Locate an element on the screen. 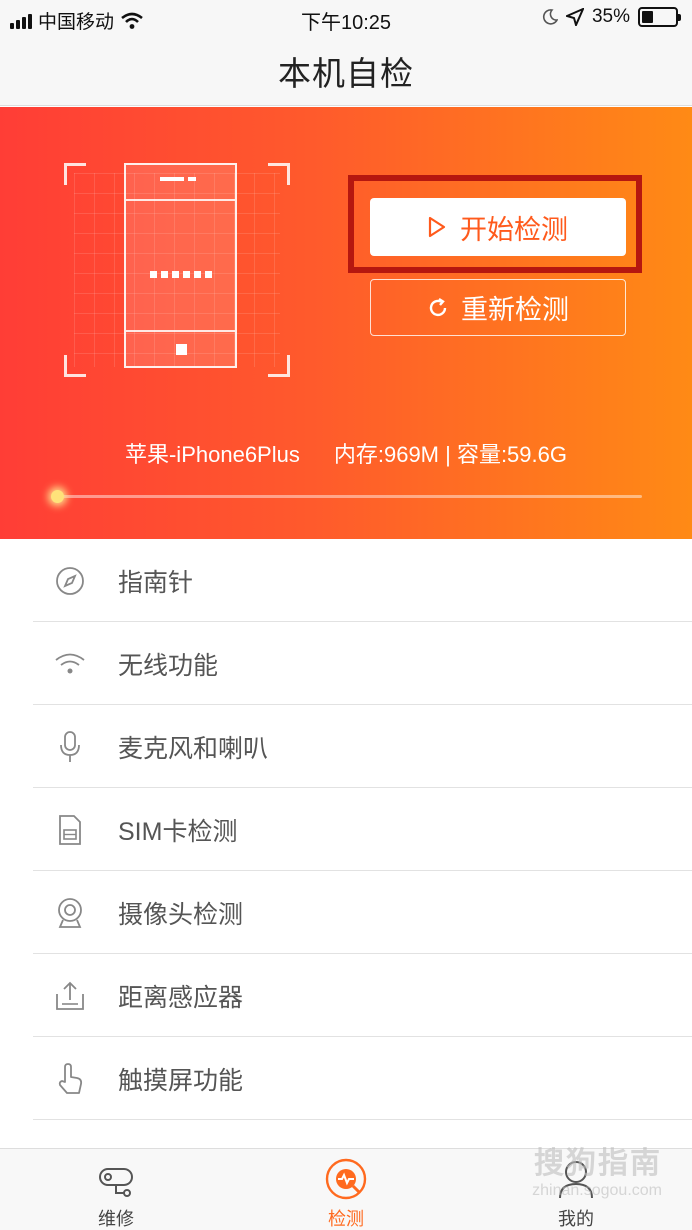 Image resolution: width=692 pixels, height=1230 pixels. watermark-url: zhinan.sogou.com is located at coordinates (597, 1190).